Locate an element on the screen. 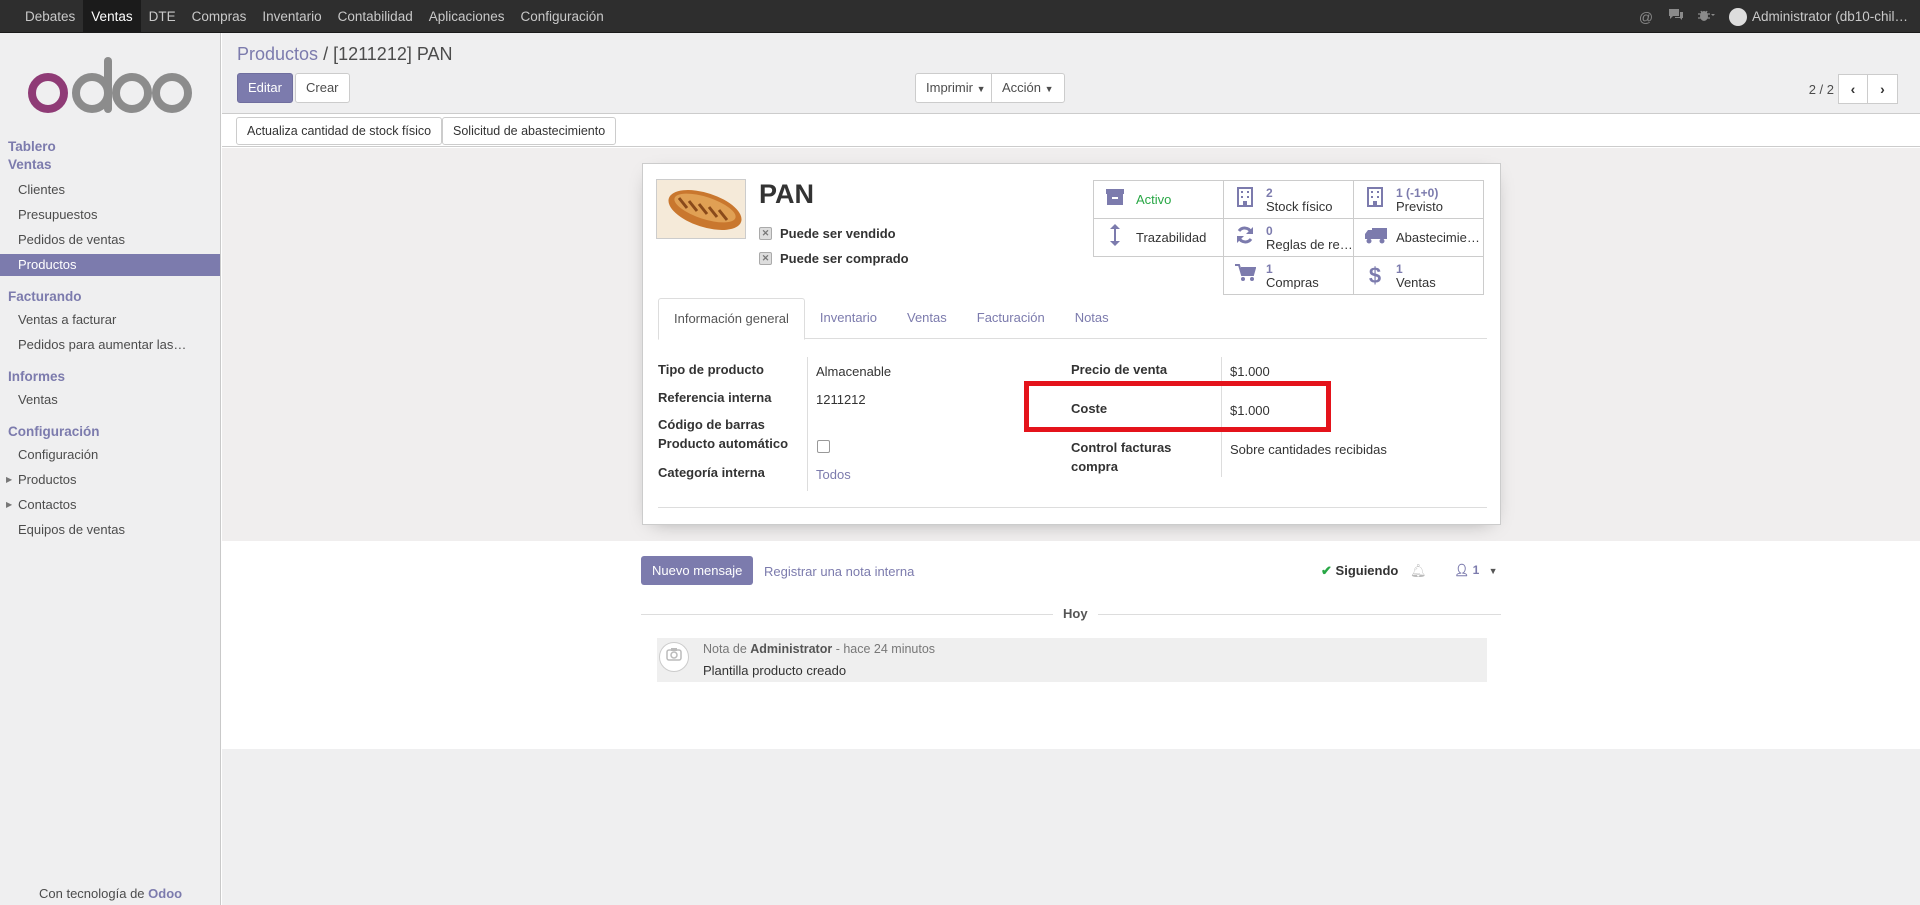 Image resolution: width=1920 pixels, height=905 pixels. pager-previous-icon: ‹ is located at coordinates (1853, 89).